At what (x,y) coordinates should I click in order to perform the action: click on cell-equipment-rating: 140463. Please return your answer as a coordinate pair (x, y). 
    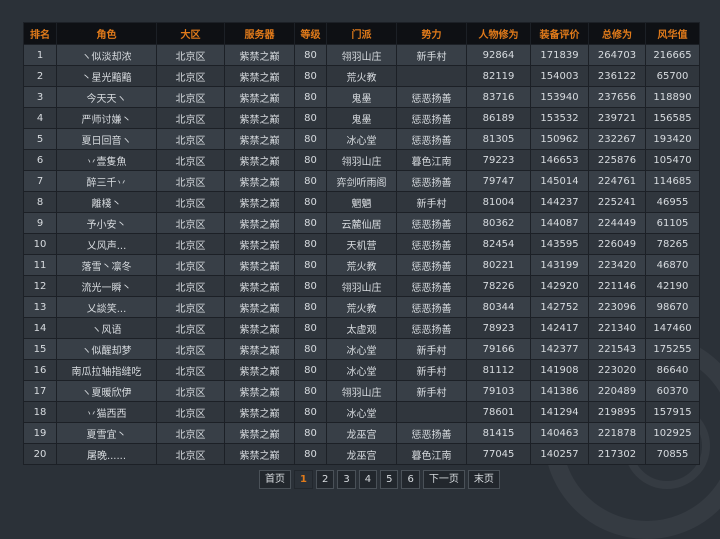
    Looking at the image, I should click on (559, 433).